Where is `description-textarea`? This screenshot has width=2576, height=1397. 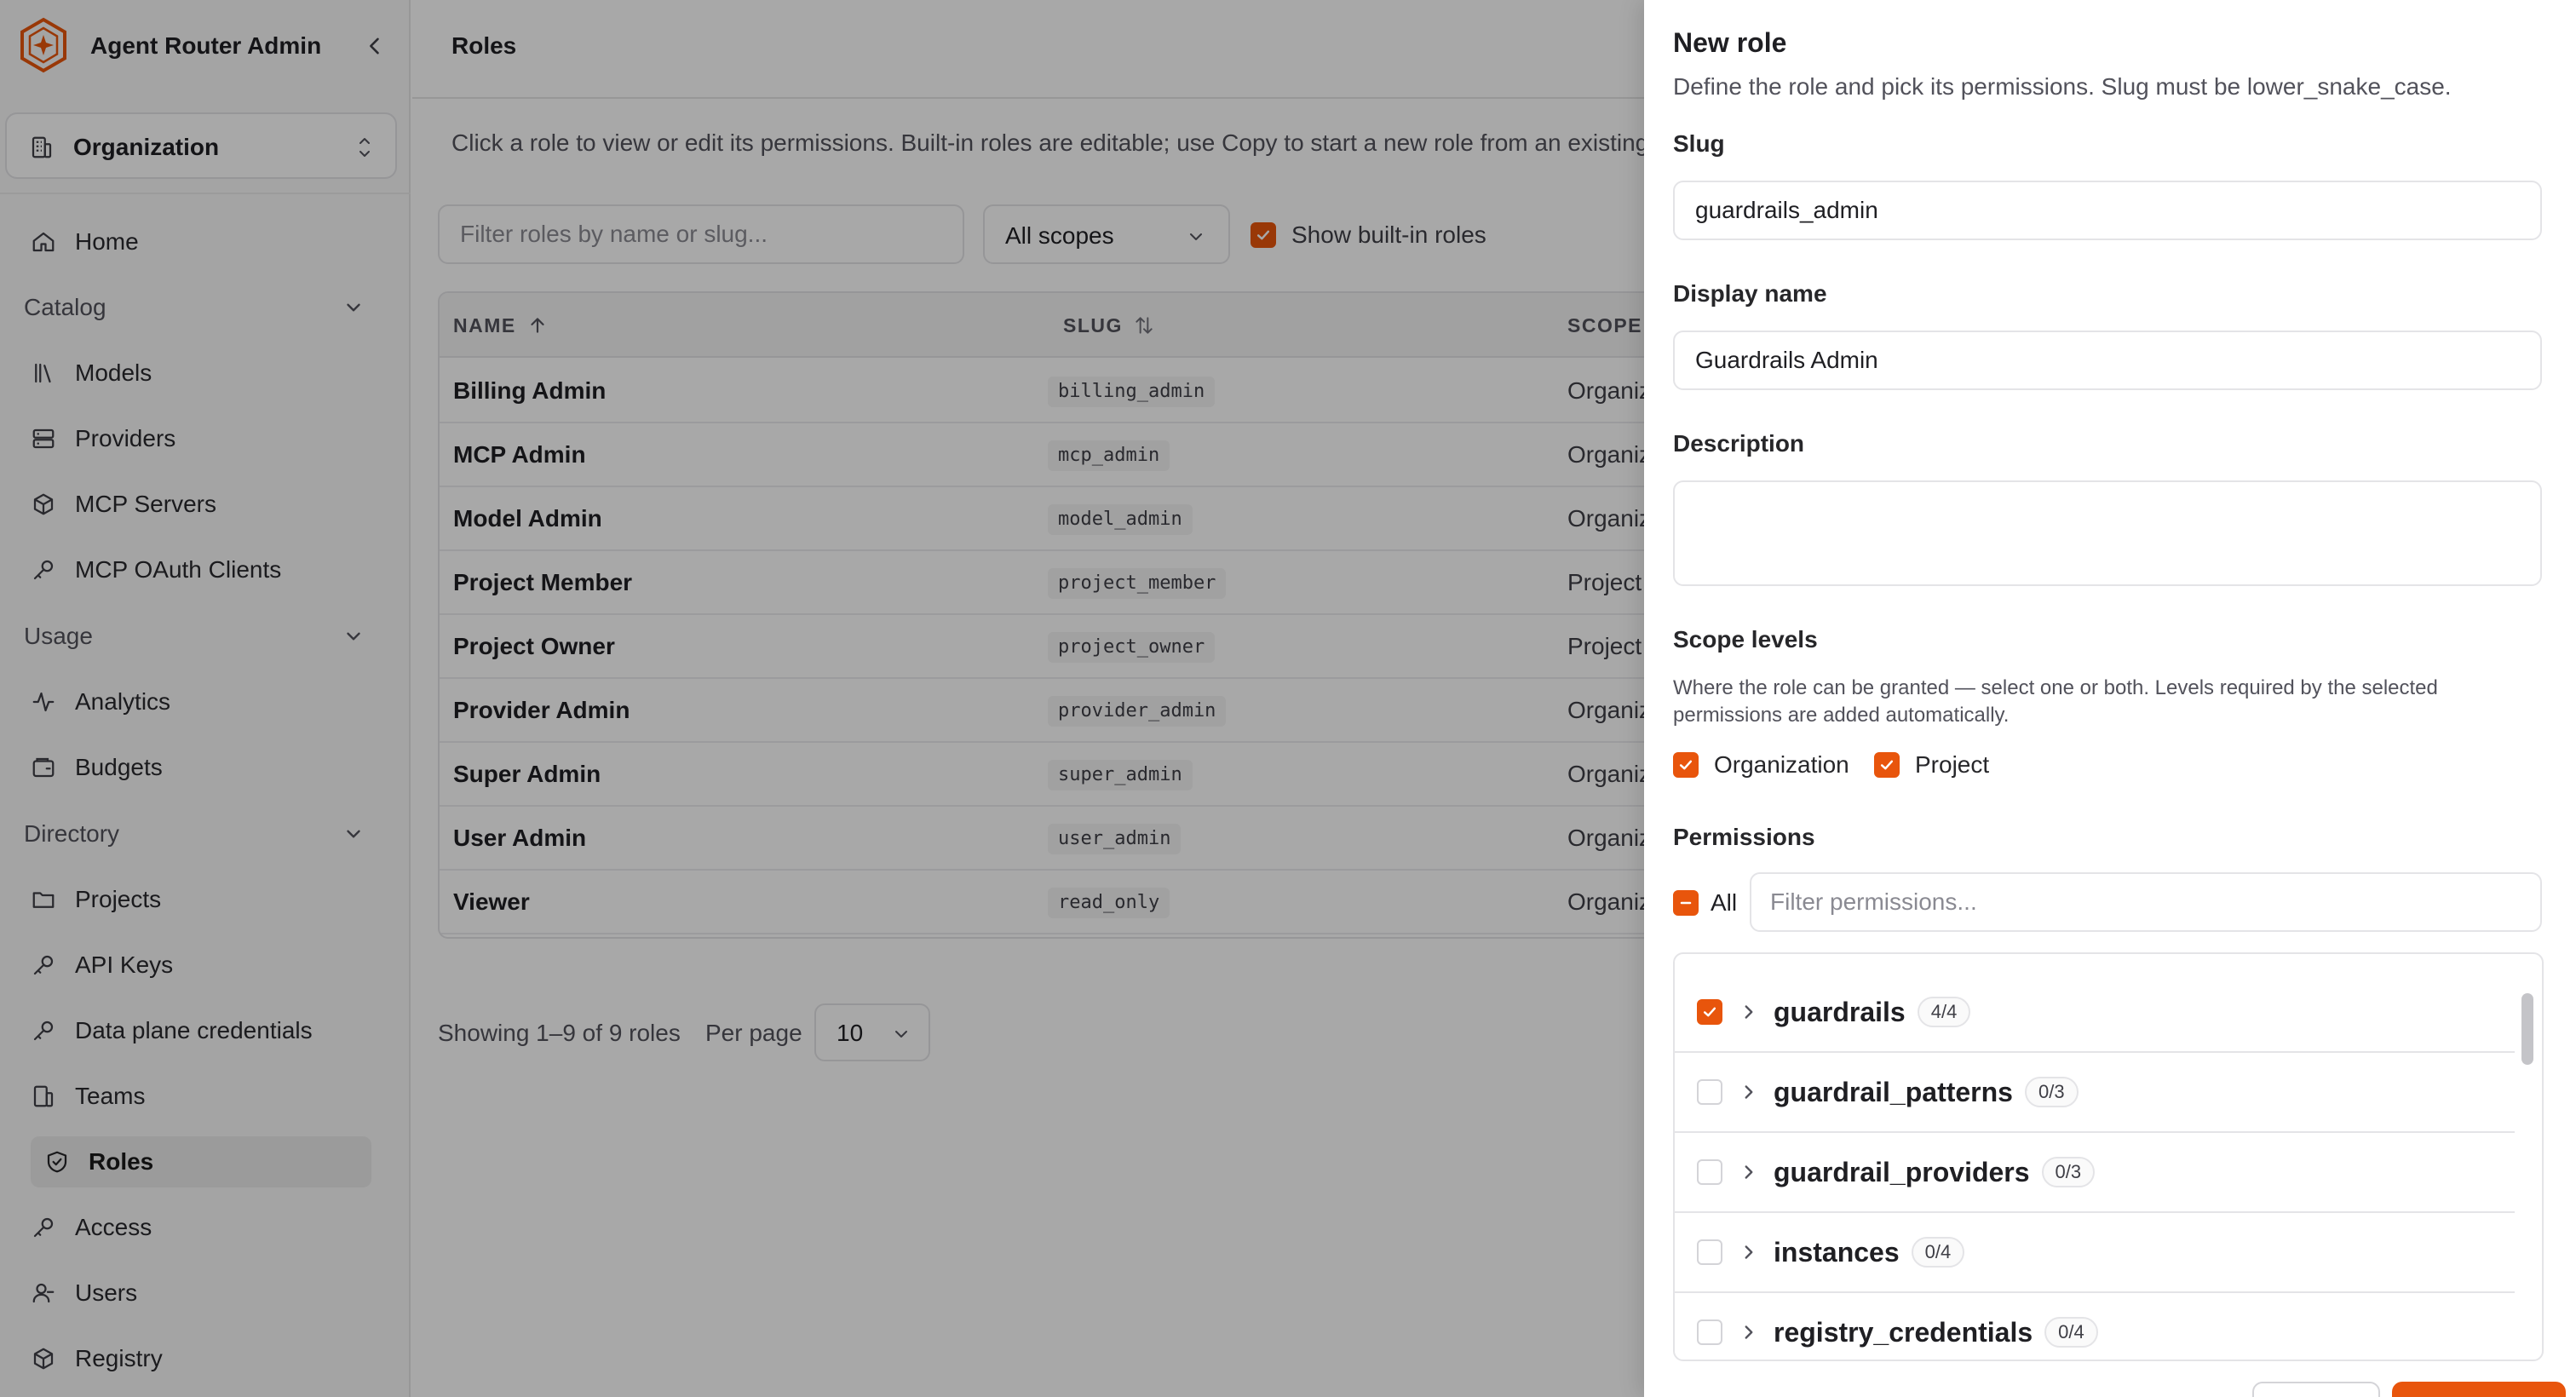
description-textarea is located at coordinates (2107, 533).